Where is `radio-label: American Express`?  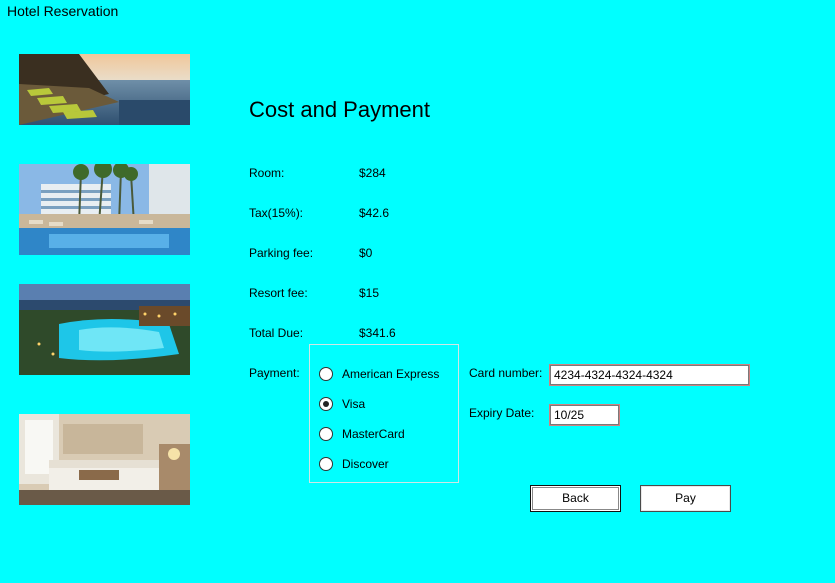
radio-label: American Express is located at coordinates (391, 374).